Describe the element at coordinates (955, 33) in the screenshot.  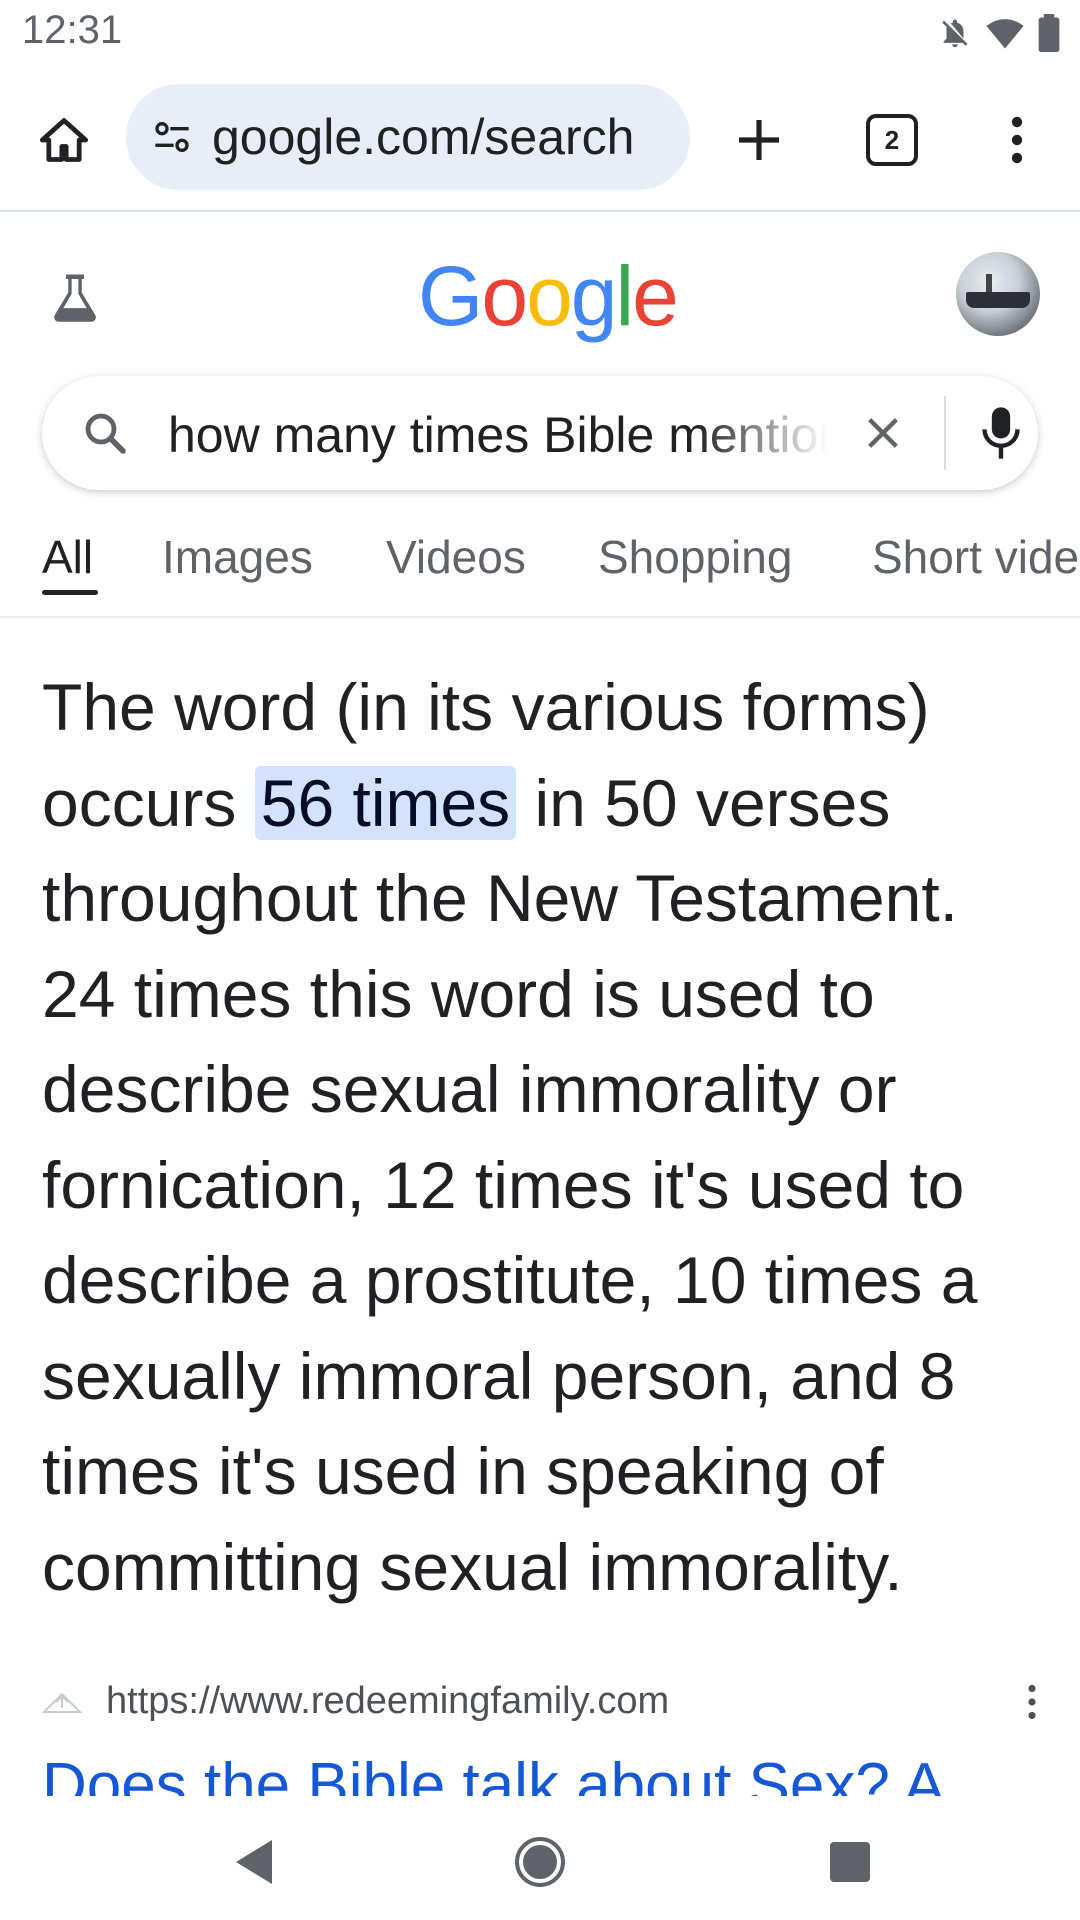
I see `notifications-off-icon` at that location.